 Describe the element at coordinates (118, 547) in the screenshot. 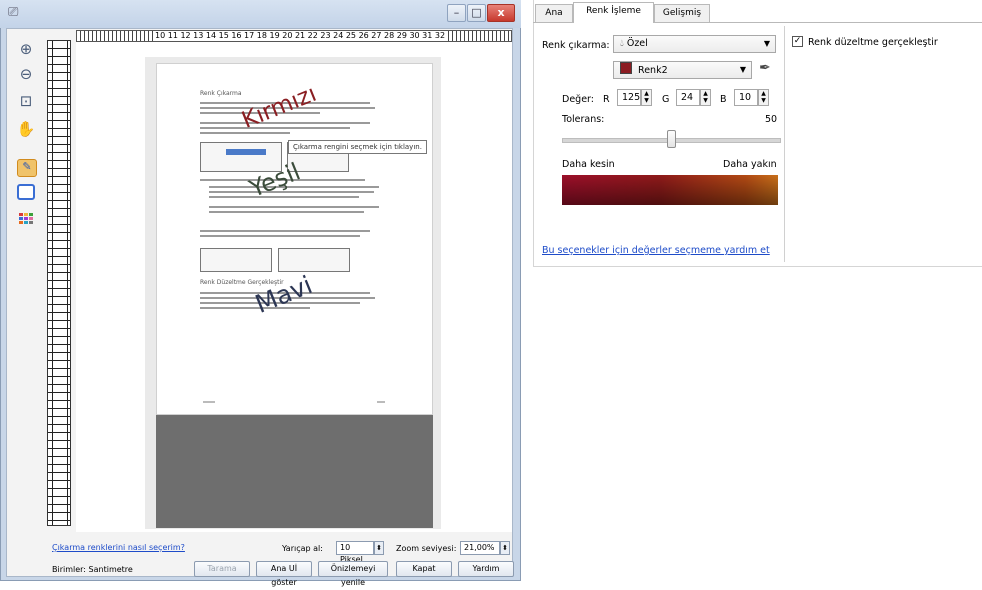

I see `color-help-link: Çıkarma renklerini nasıl seçerim?` at that location.